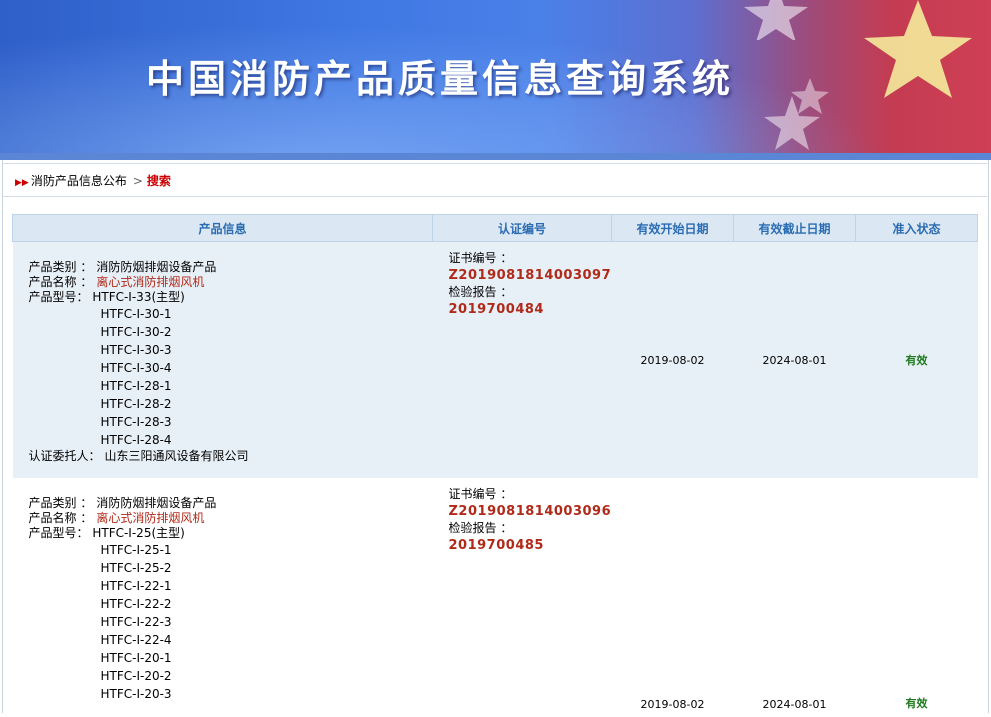  I want to click on header-cert: 认证编号, so click(522, 228).